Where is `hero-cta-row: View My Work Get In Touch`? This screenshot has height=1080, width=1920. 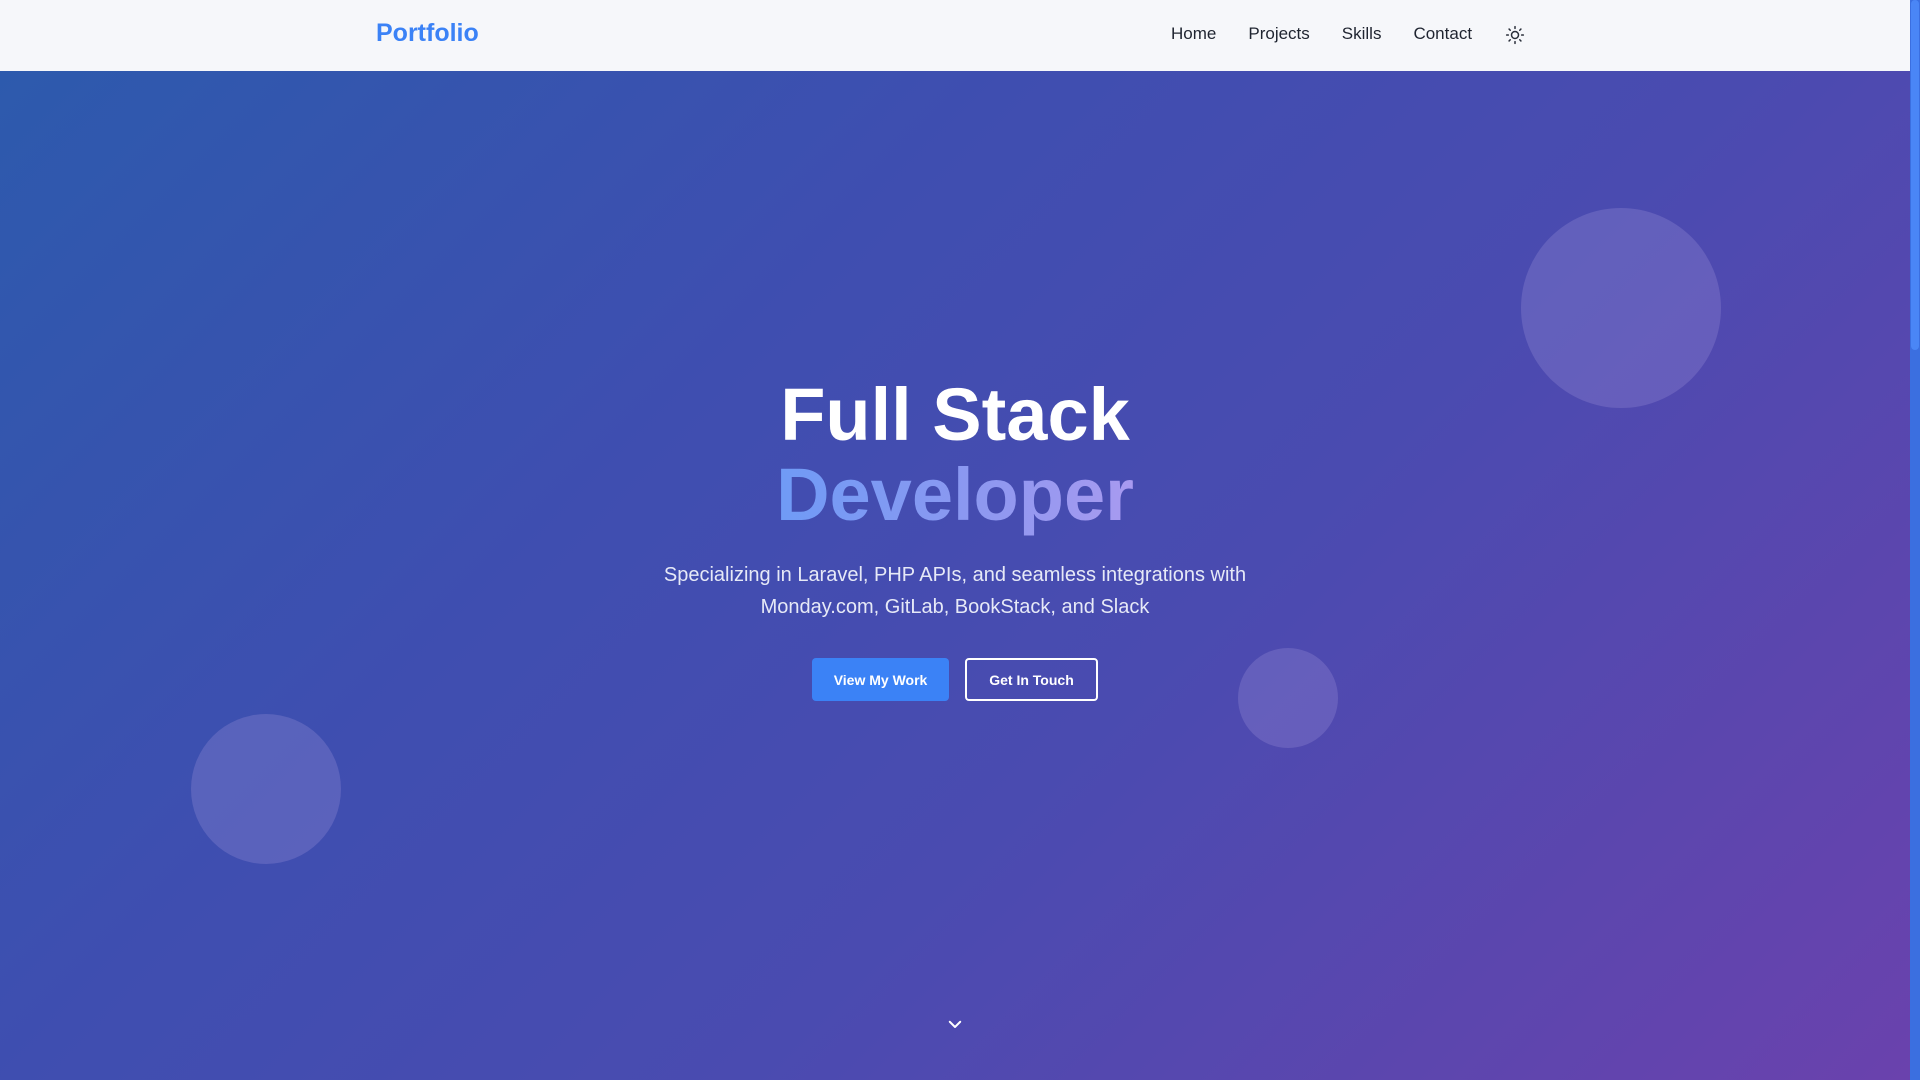 hero-cta-row: View My Work Get In Touch is located at coordinates (955, 679).